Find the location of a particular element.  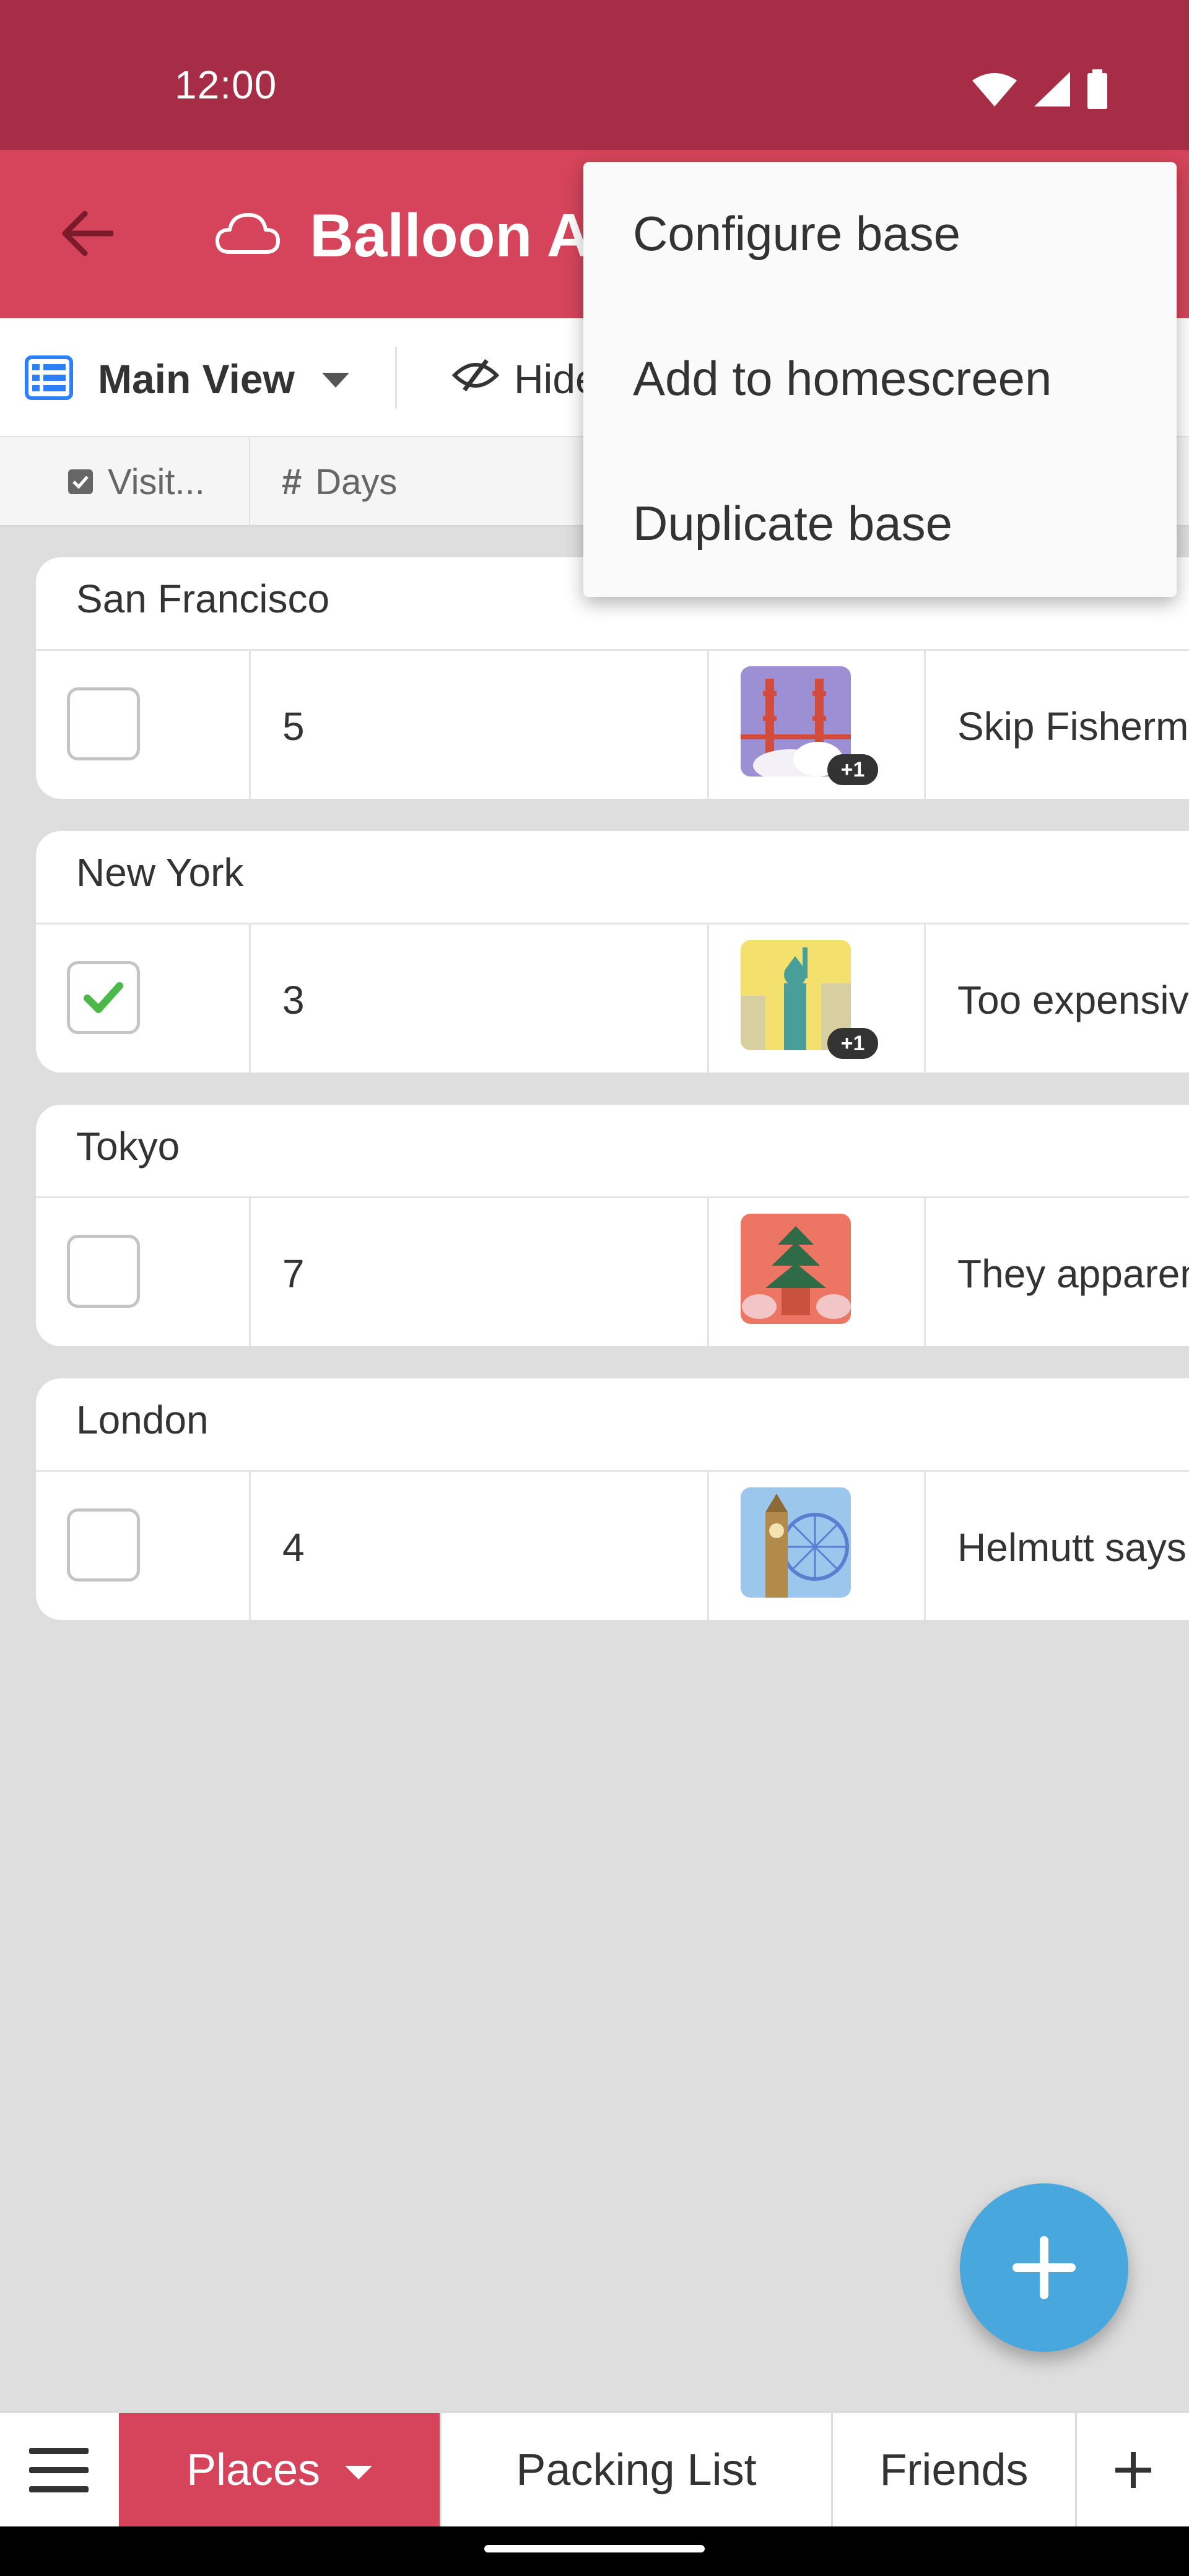

notes-value: Skip Fisherm is located at coordinates (1072, 726).